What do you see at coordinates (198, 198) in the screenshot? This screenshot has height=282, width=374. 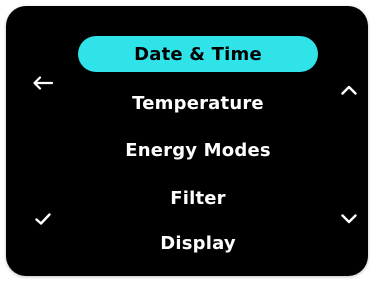 I see `menu-item-filter: Filter` at bounding box center [198, 198].